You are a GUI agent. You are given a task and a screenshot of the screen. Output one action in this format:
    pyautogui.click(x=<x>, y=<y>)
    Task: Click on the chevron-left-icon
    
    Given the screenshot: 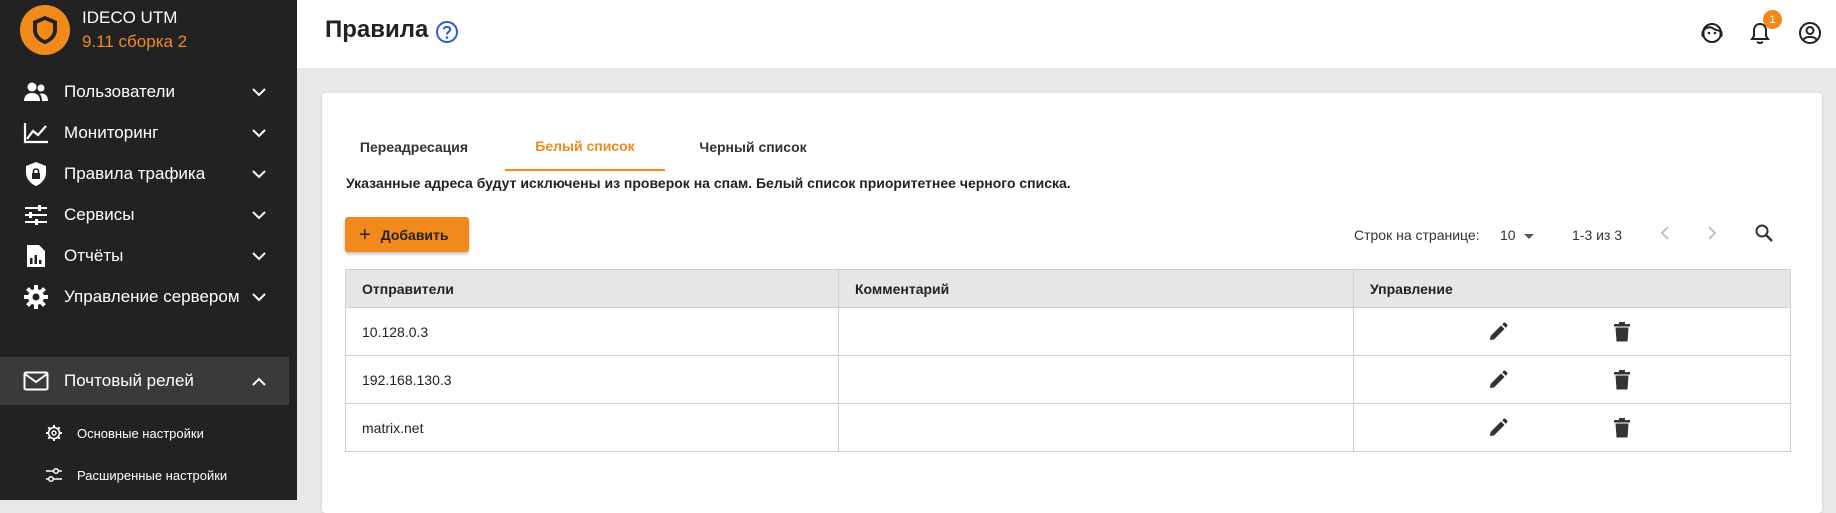 What is the action you would take?
    pyautogui.click(x=1665, y=234)
    